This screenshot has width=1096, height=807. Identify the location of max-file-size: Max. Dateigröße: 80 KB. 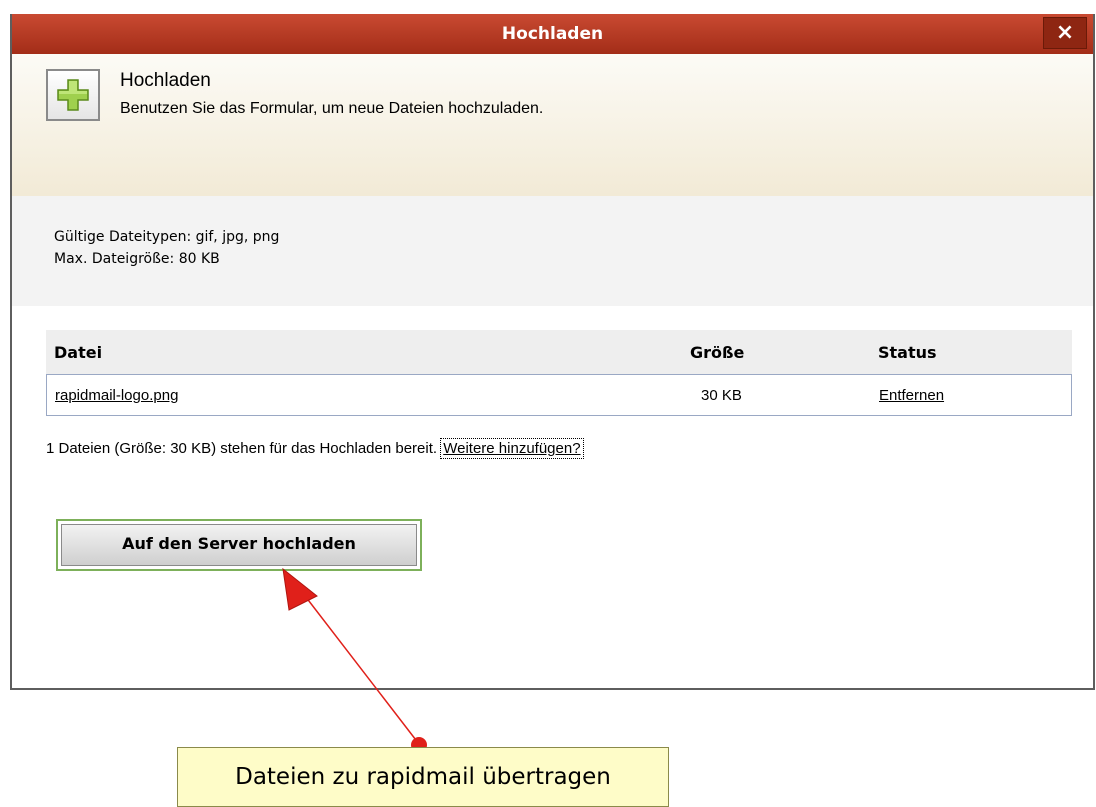
(137, 259).